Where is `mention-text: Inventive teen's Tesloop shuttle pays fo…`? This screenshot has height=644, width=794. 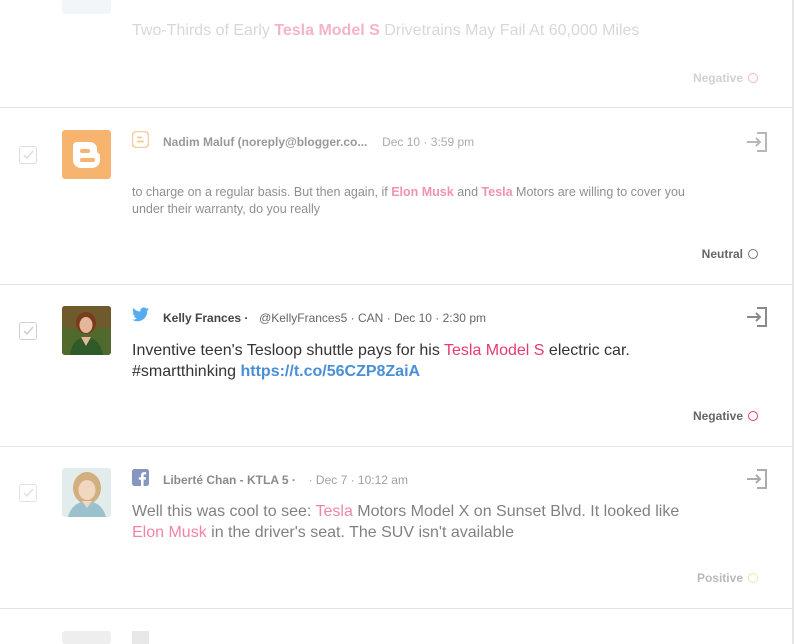 mention-text: Inventive teen's Tesloop shuttle pays fo… is located at coordinates (412, 361).